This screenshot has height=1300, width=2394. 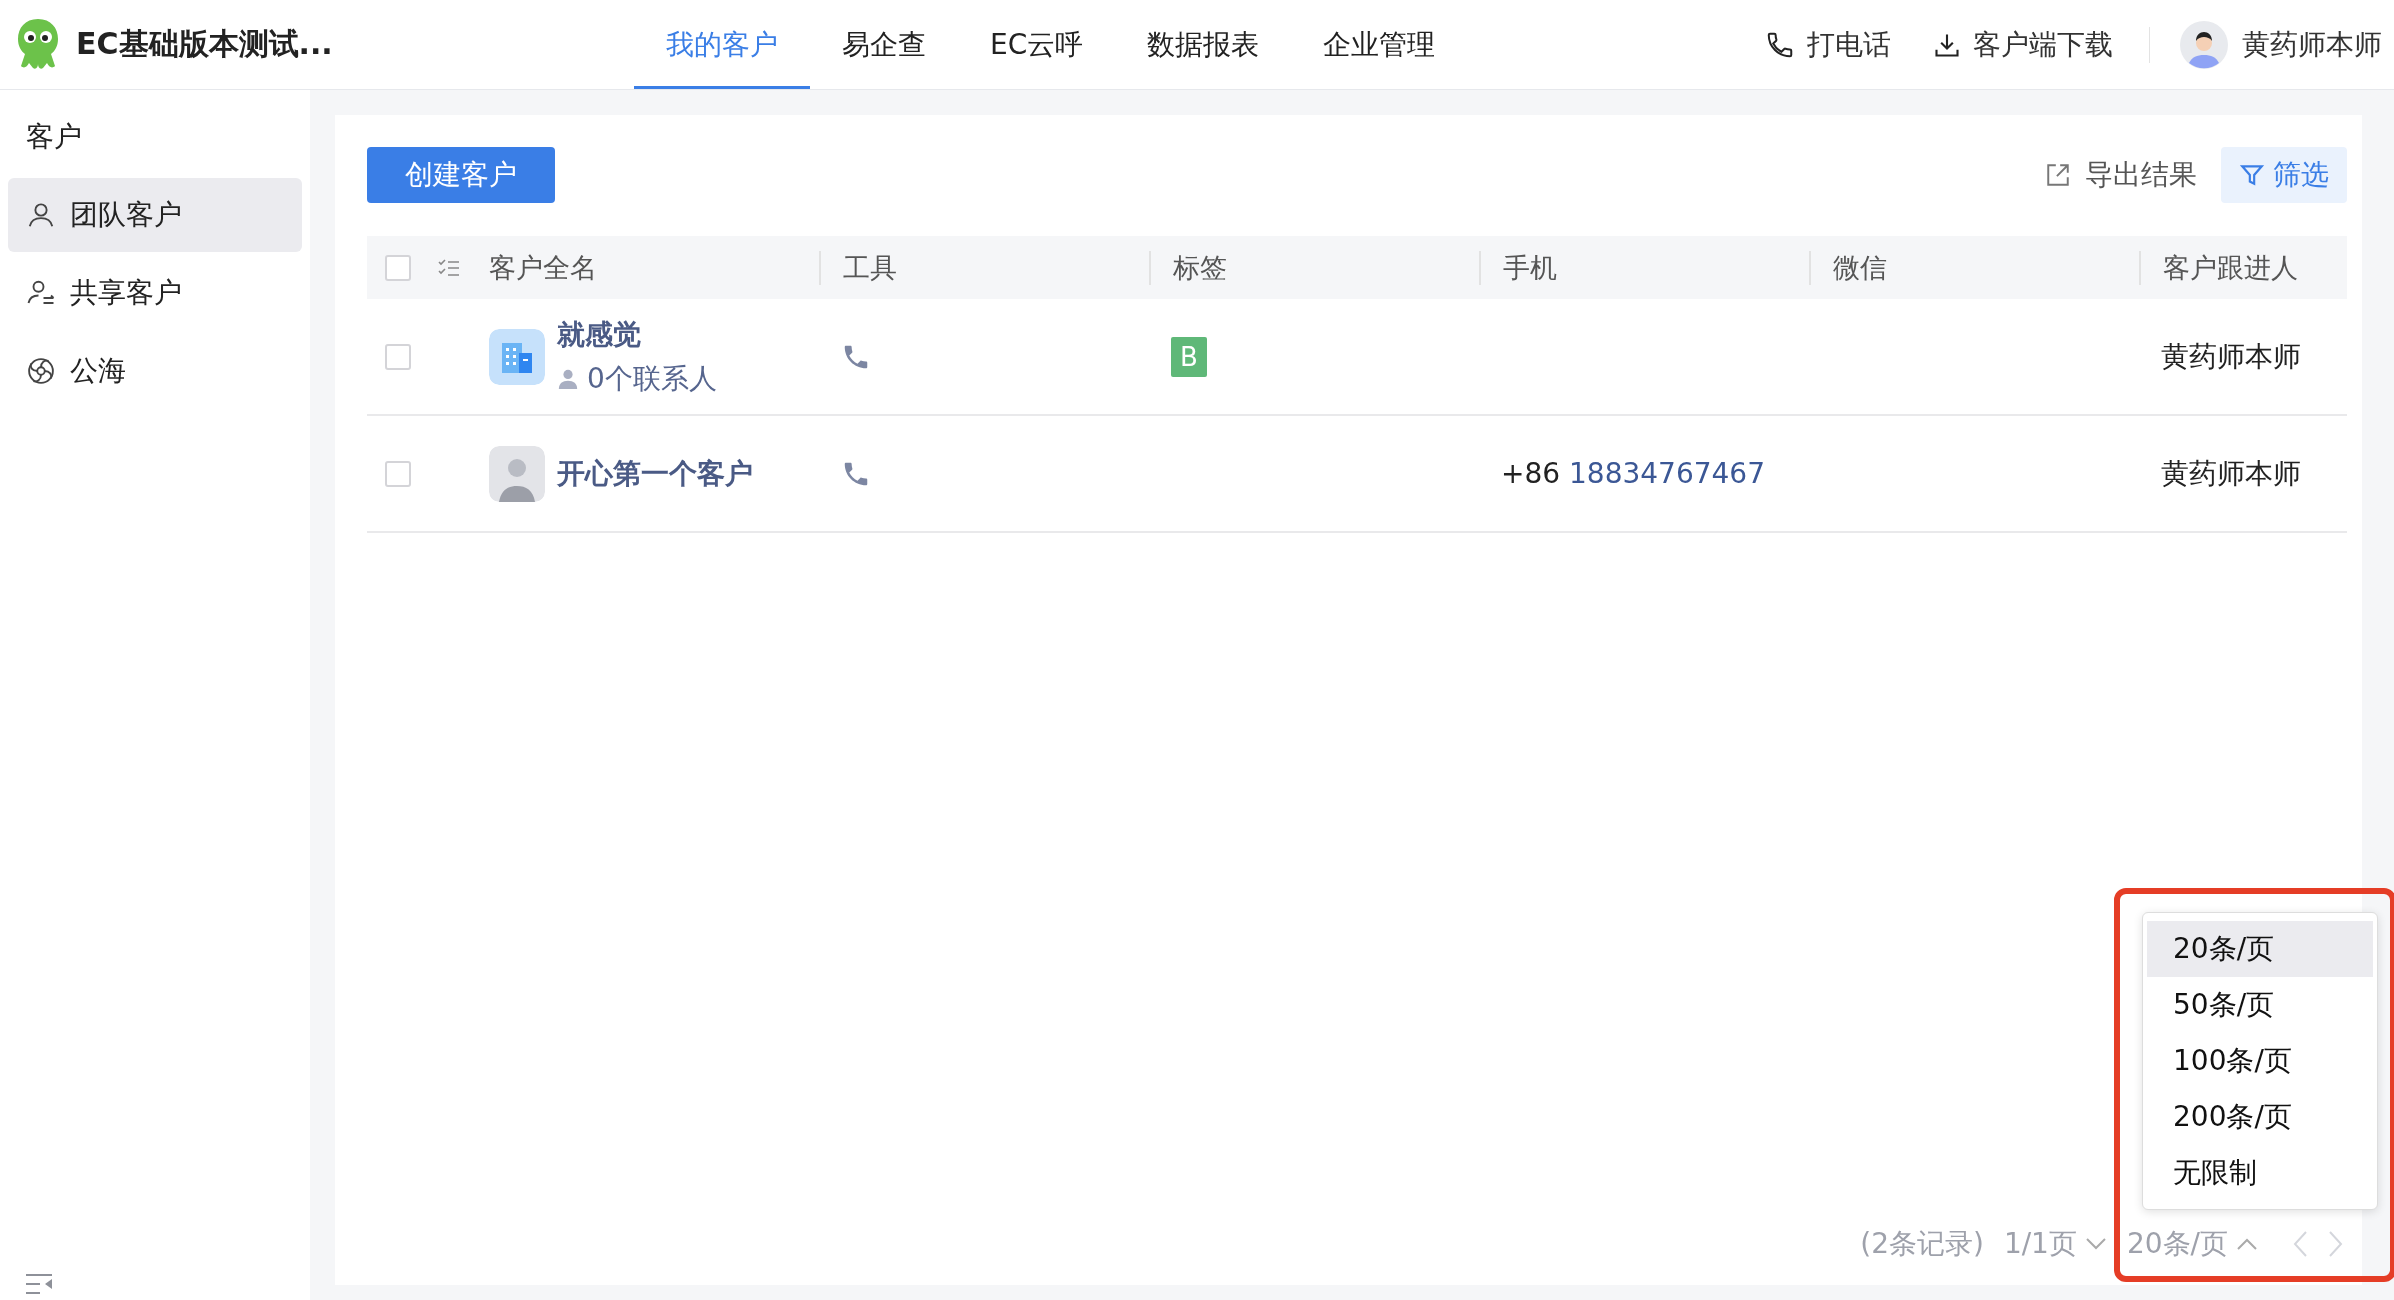 I want to click on sidebar-item: 团队客户, so click(x=155, y=215).